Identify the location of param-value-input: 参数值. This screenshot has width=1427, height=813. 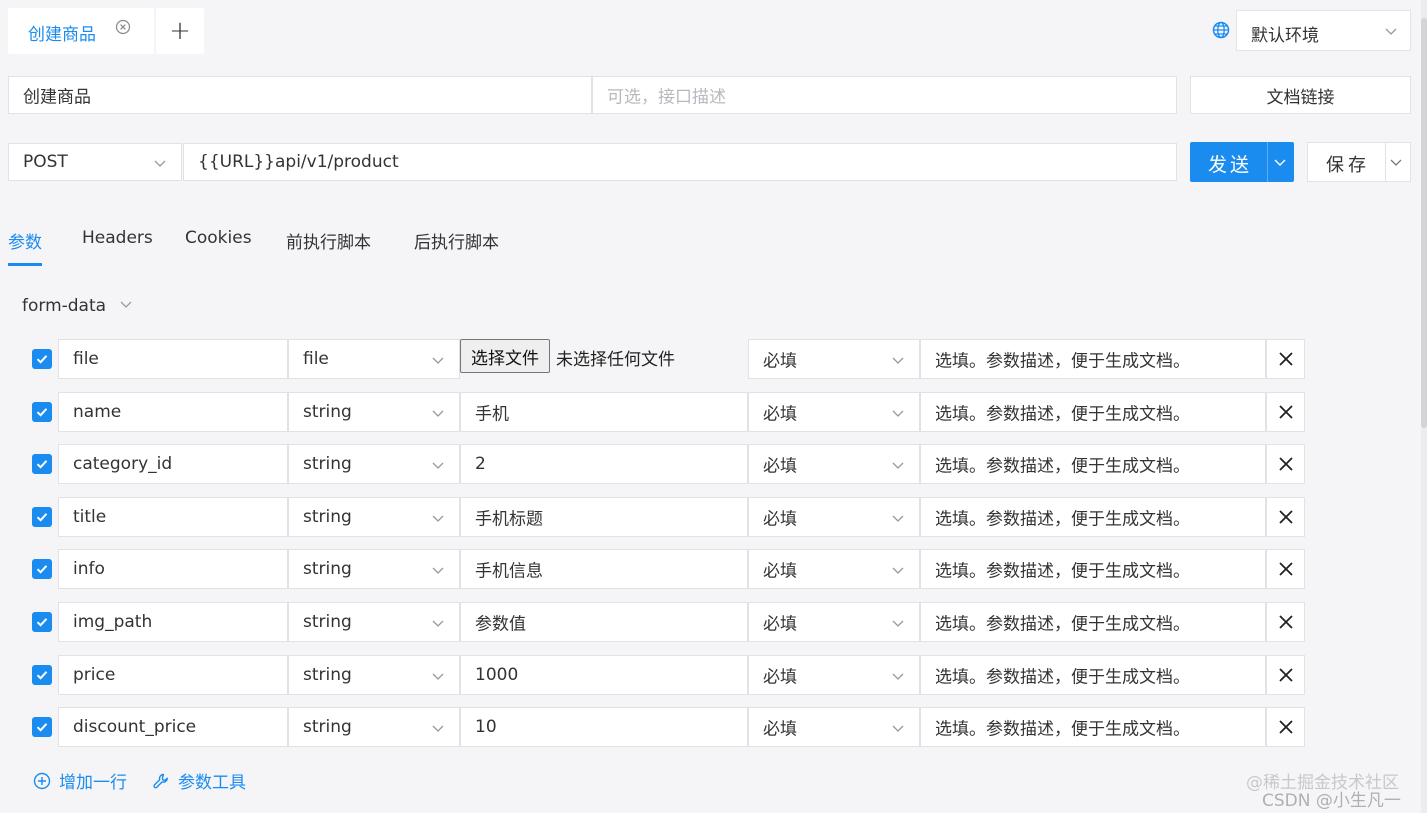
(604, 622).